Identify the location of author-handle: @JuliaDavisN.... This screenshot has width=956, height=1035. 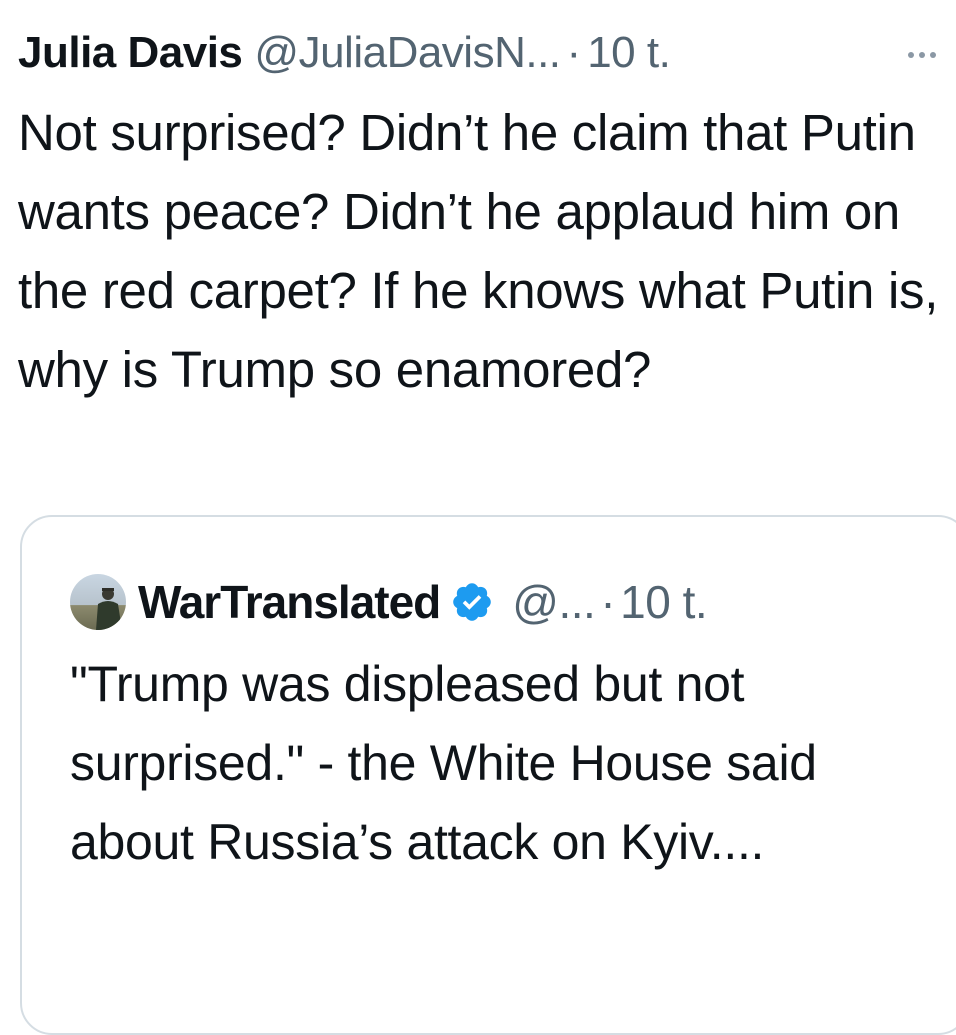
(407, 53).